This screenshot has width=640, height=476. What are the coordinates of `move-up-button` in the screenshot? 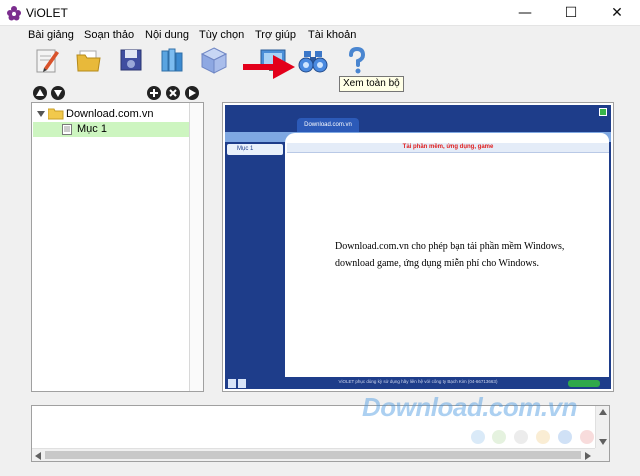 It's located at (40, 93).